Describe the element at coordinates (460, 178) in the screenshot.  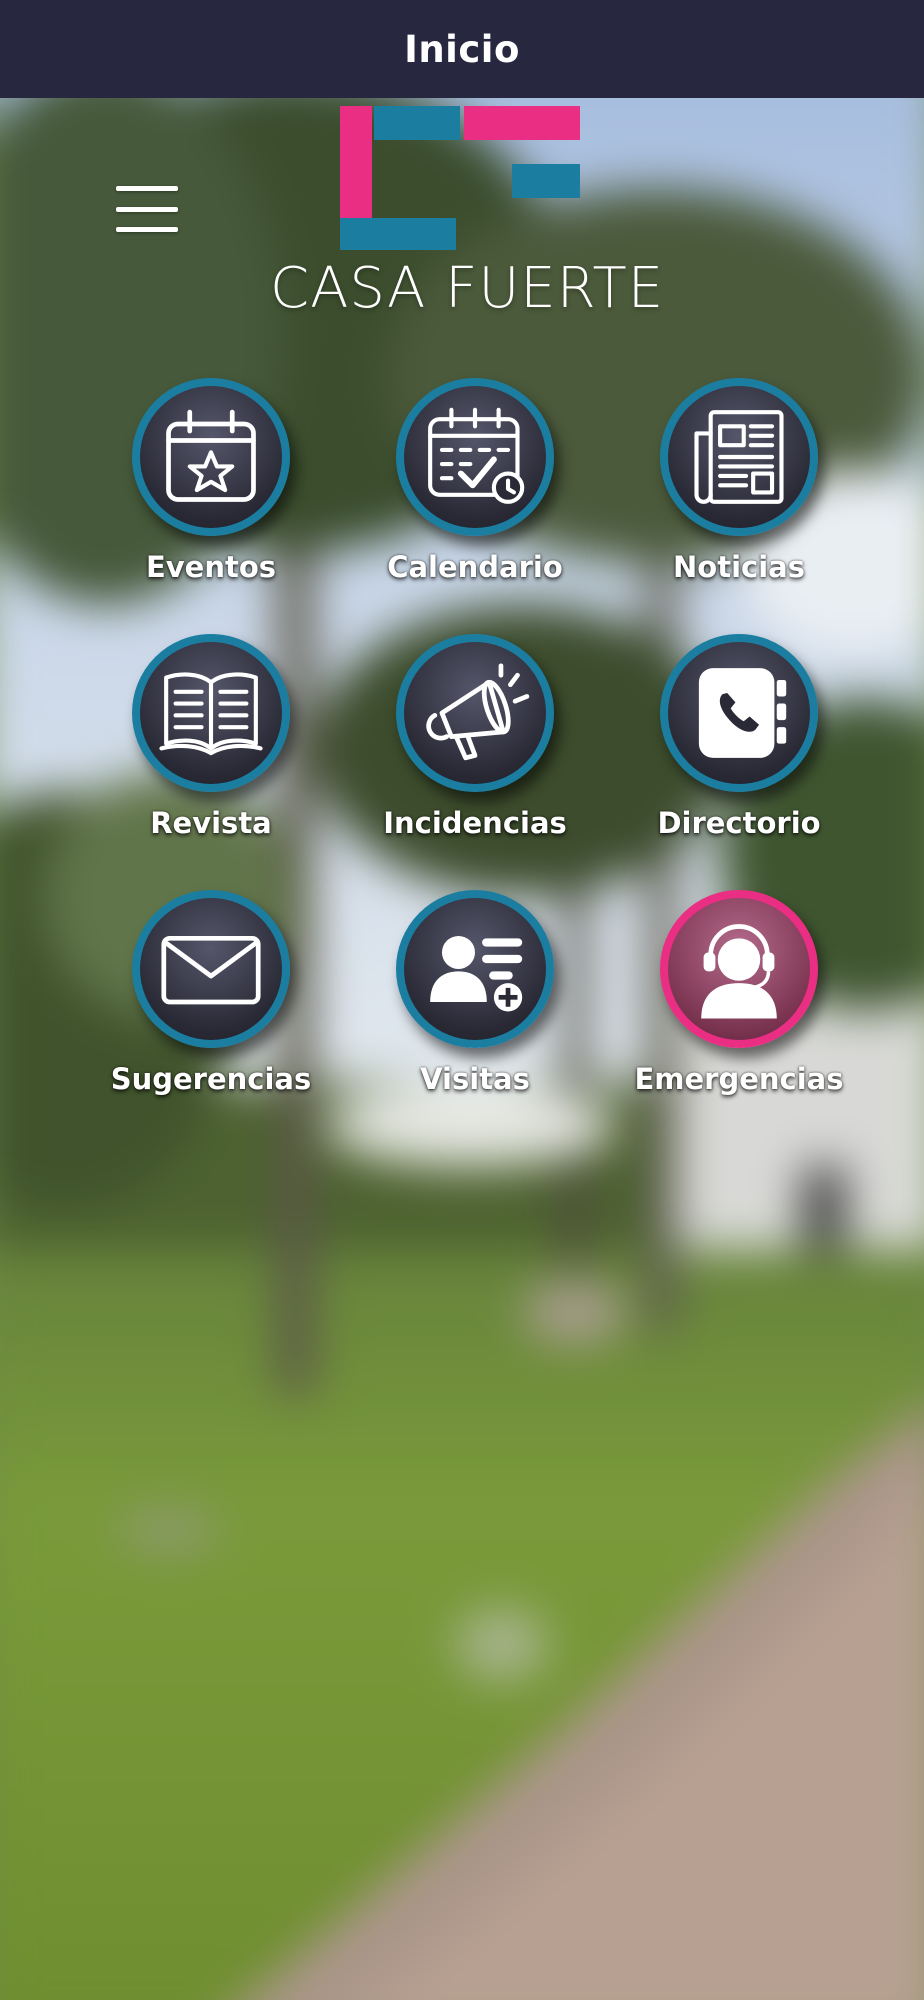
I see `logo-mark-icon` at that location.